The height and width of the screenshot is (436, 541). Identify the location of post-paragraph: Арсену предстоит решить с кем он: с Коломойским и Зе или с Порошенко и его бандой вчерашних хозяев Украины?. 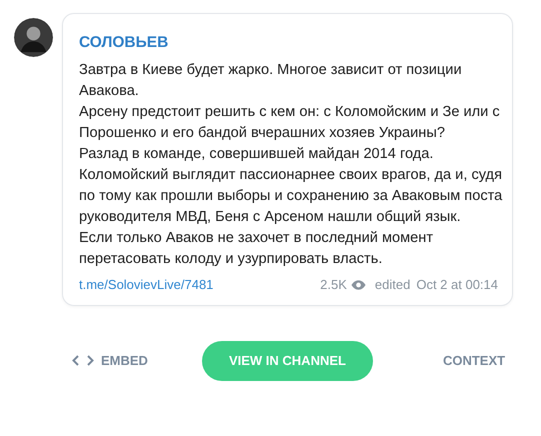
(290, 123).